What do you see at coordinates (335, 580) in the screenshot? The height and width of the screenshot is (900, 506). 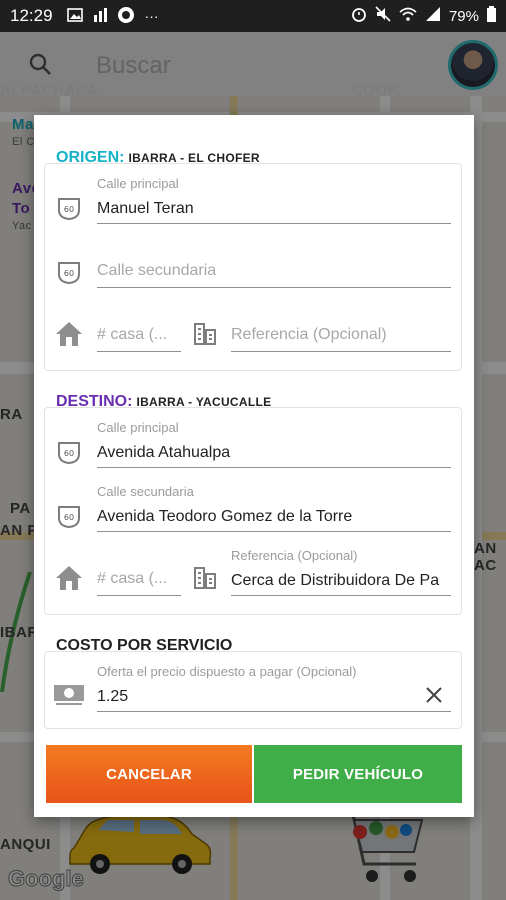 I see `destination-reference-value: Cerca de Distribuidora De Pa` at bounding box center [335, 580].